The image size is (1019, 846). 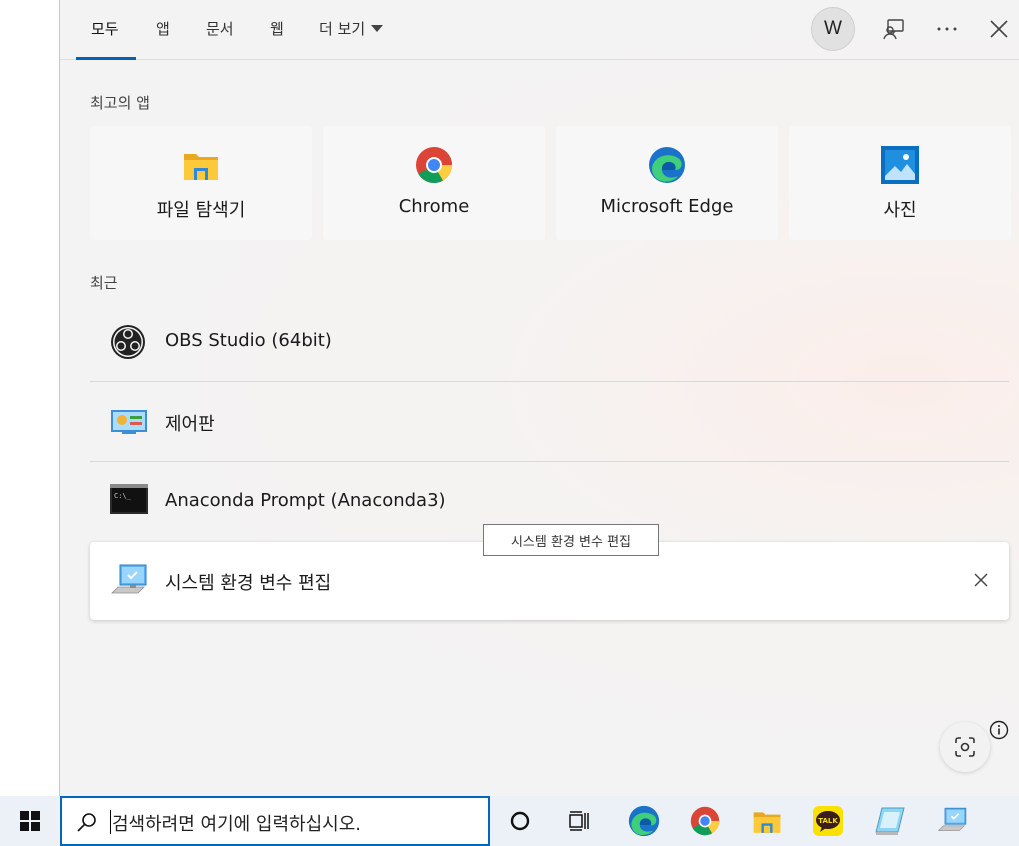 I want to click on start-button, so click(x=30, y=821).